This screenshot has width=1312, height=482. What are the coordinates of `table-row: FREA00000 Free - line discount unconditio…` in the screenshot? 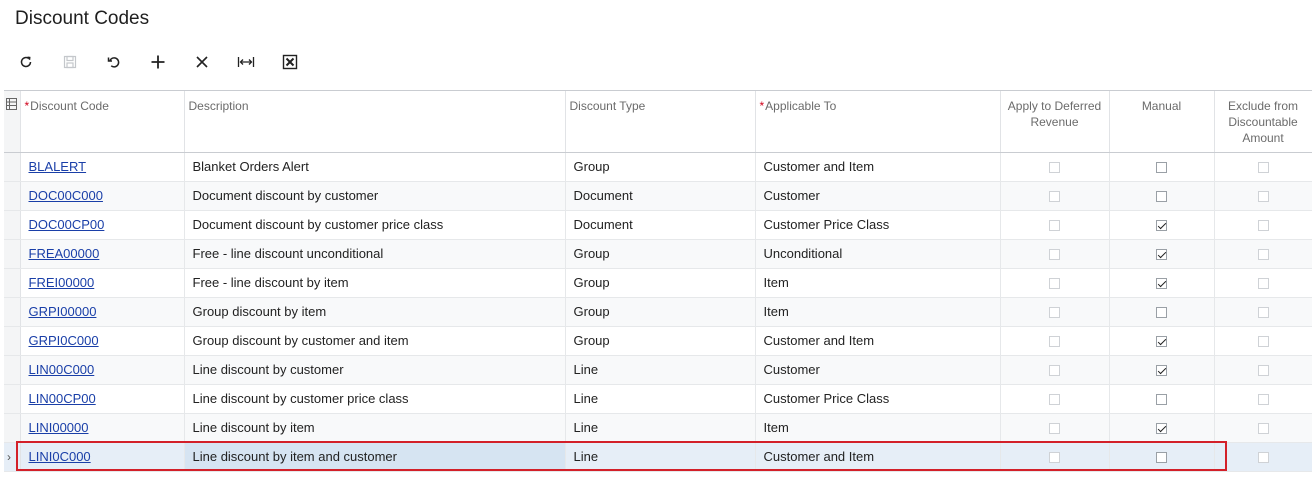 It's located at (658, 254).